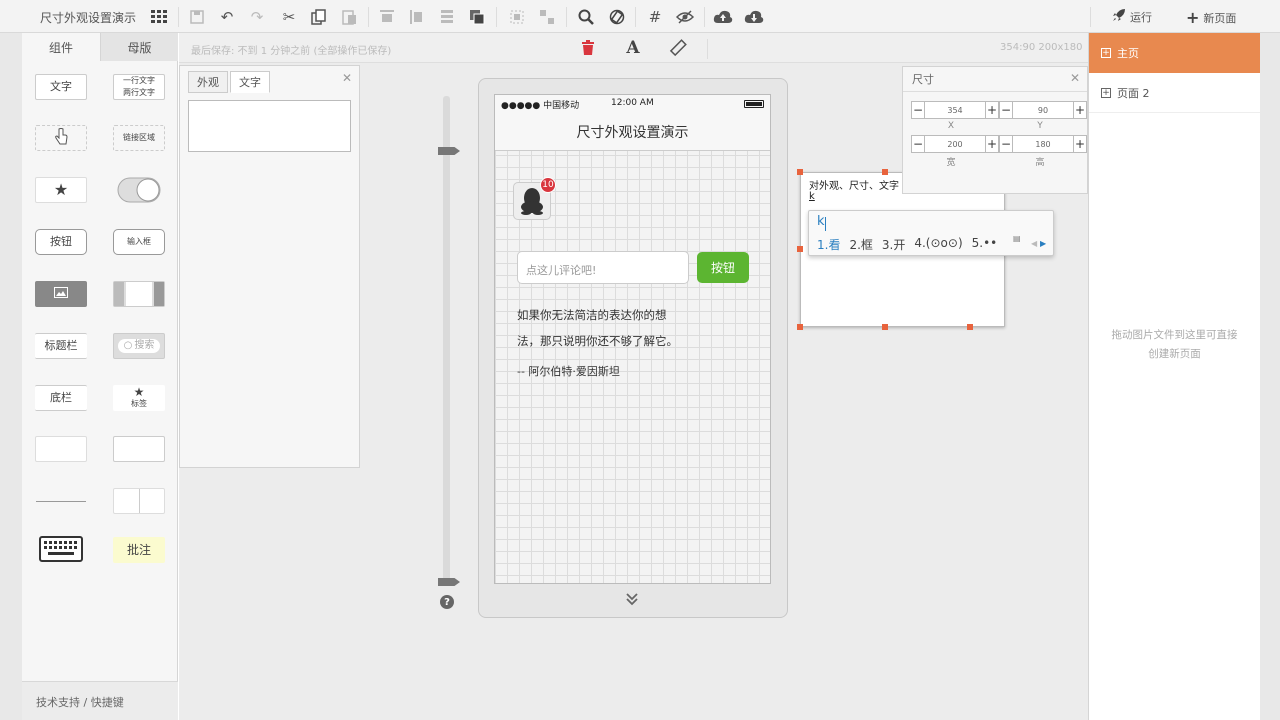 Image resolution: width=1280 pixels, height=720 pixels. I want to click on save-icon, so click(197, 17).